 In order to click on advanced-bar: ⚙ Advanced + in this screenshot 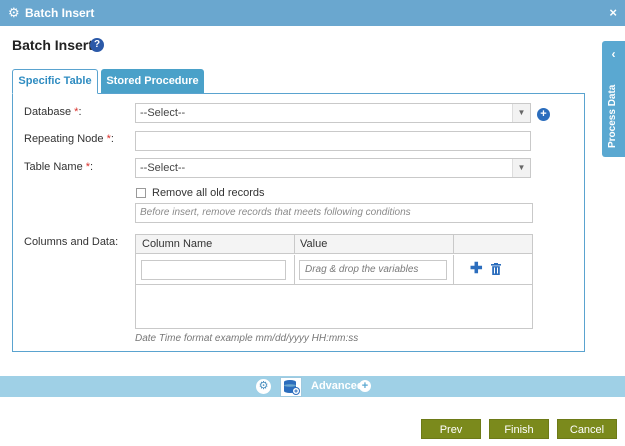, I will do `click(312, 386)`.